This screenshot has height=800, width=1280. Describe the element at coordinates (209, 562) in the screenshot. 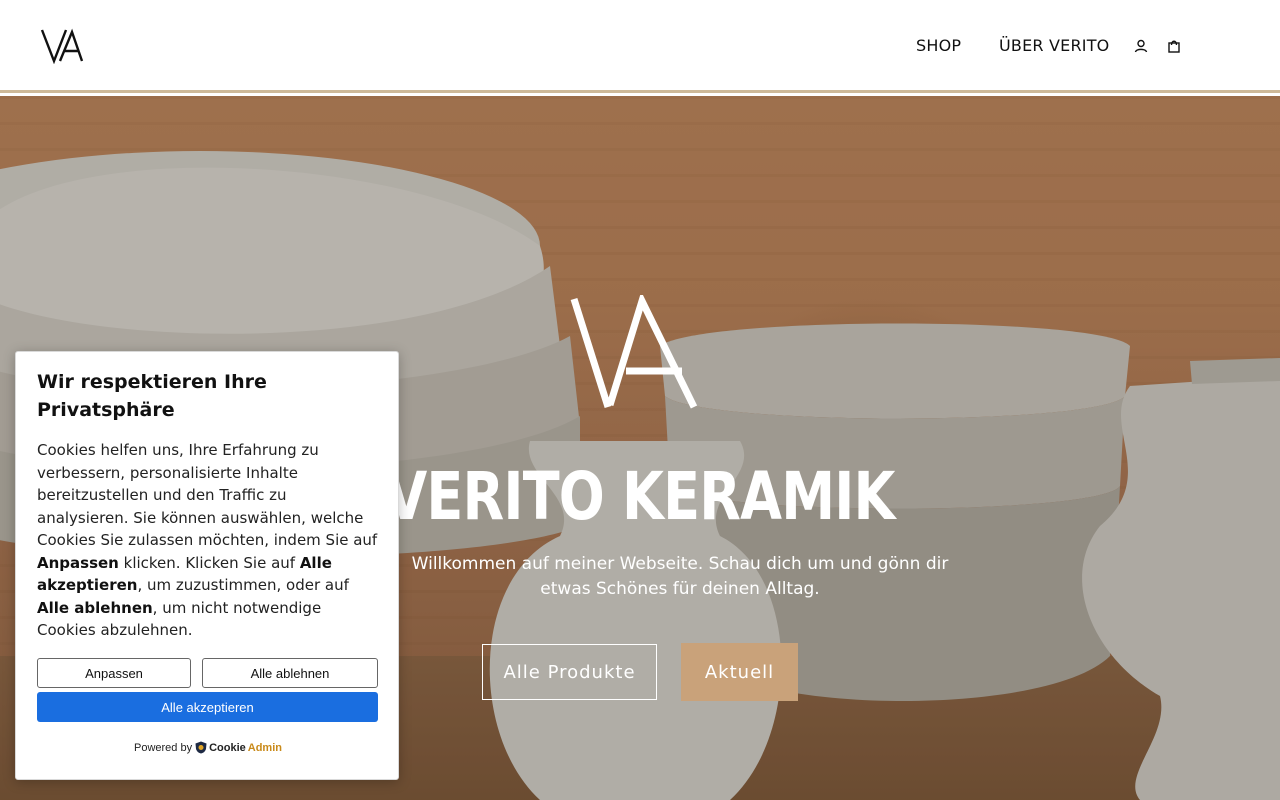

I see `cookie-text-part: klicken. Klicken Sie auf` at that location.